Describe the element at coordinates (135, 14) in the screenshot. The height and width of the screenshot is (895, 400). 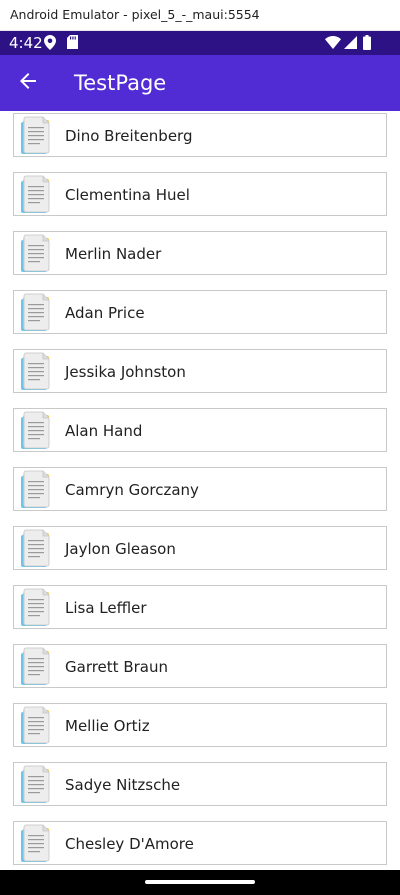
I see `emulator-window-title: Android Emulator - pixel_5_-_maui:5554` at that location.